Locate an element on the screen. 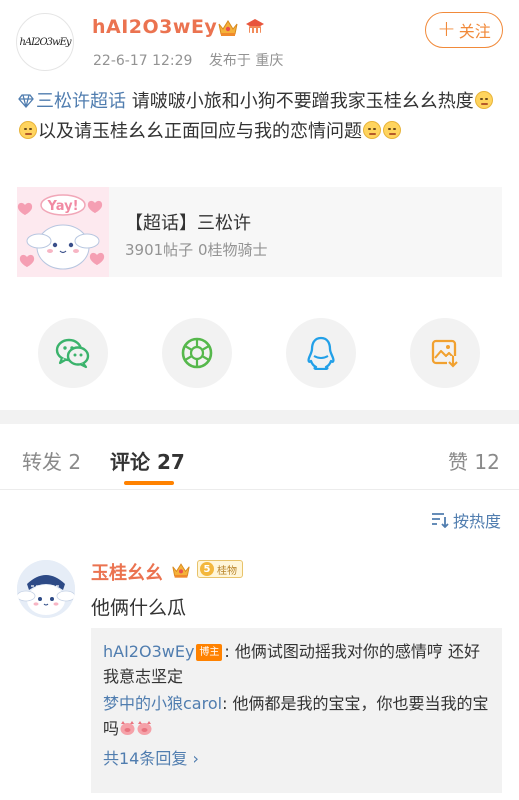 Image resolution: width=519 pixels, height=800 pixels. moments-icon is located at coordinates (197, 353).